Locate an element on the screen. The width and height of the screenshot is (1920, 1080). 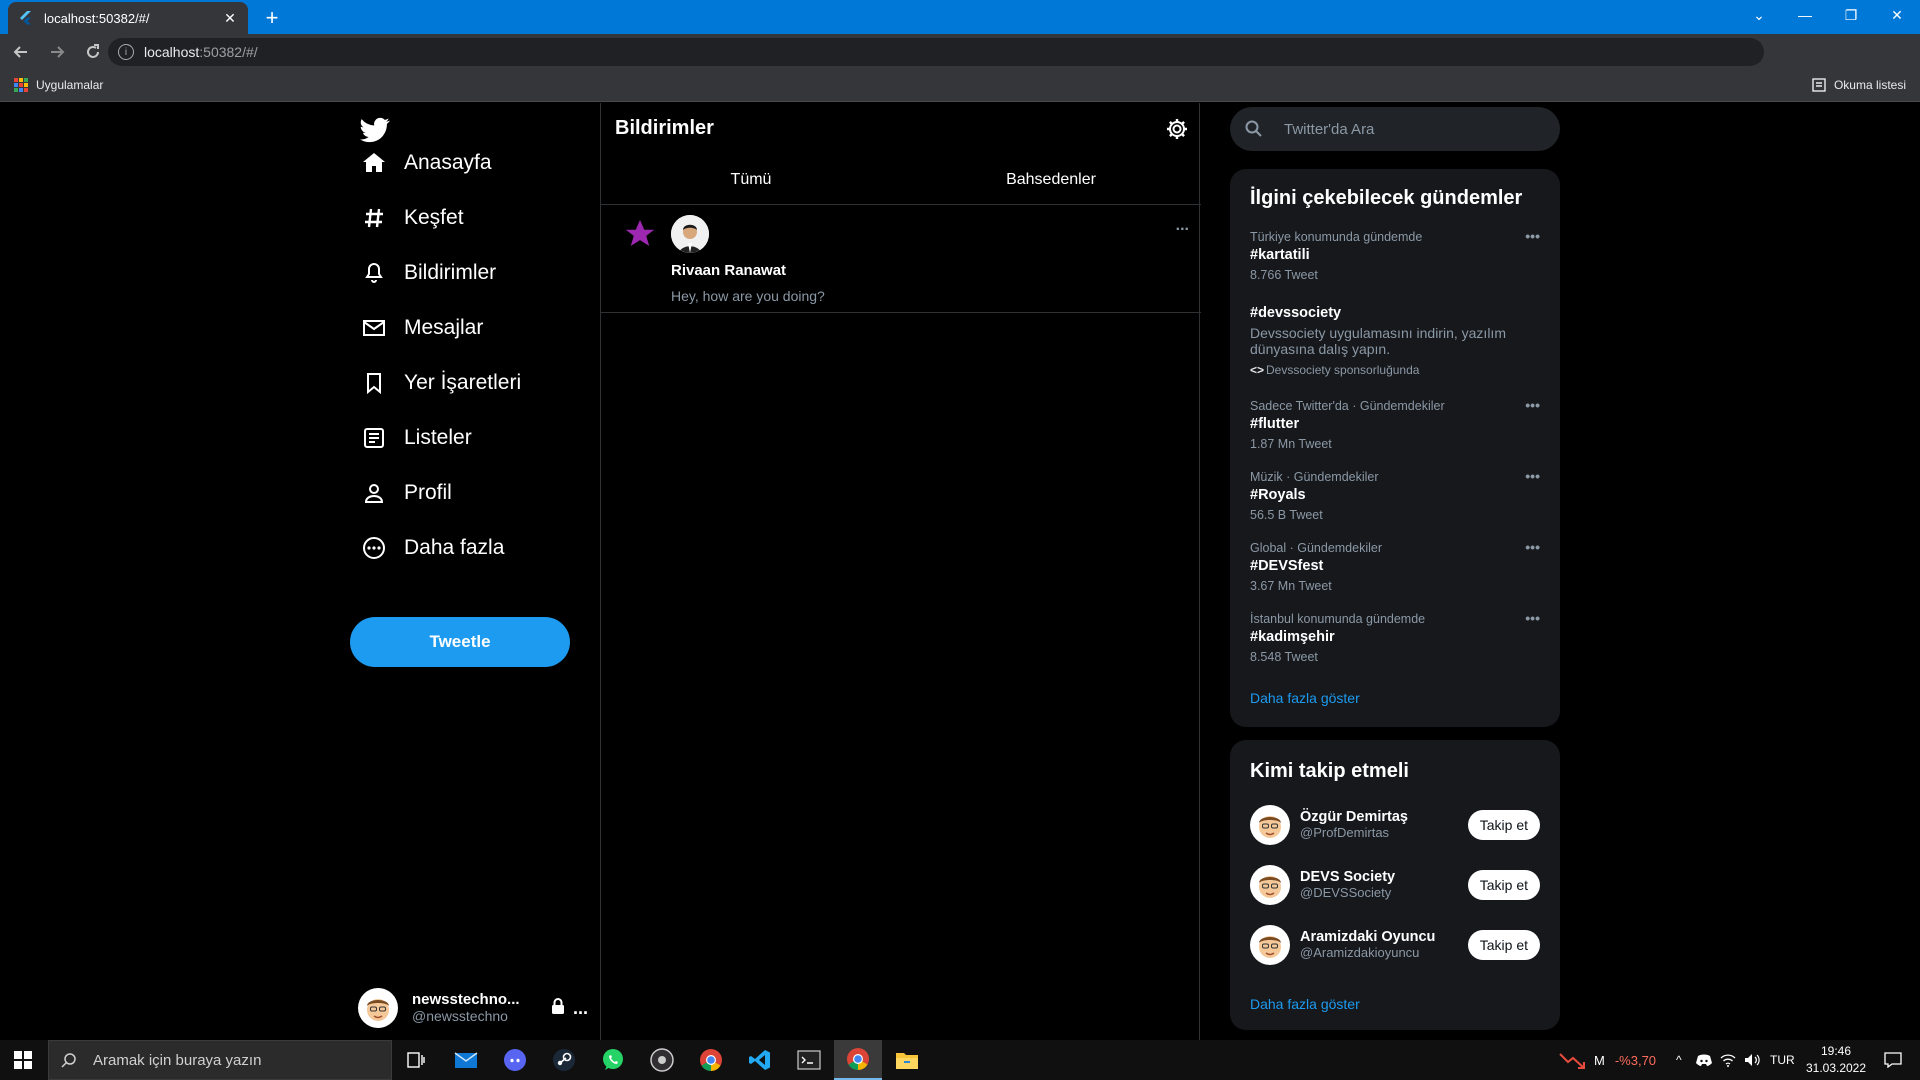
file-explorer-icon is located at coordinates (907, 1060).